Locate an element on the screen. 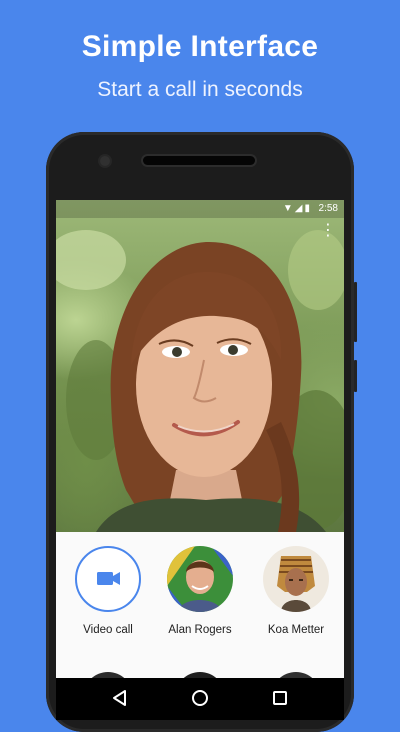 This screenshot has height=732, width=400. videocam-icon is located at coordinates (108, 578).